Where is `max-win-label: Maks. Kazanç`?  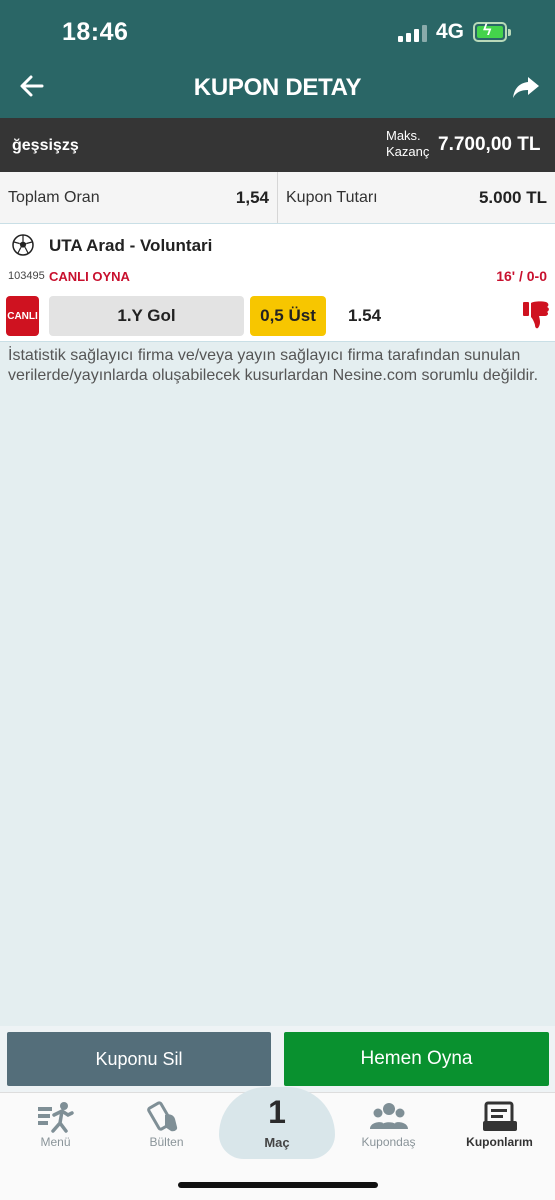
max-win-label: Maks. Kazanç is located at coordinates (408, 143).